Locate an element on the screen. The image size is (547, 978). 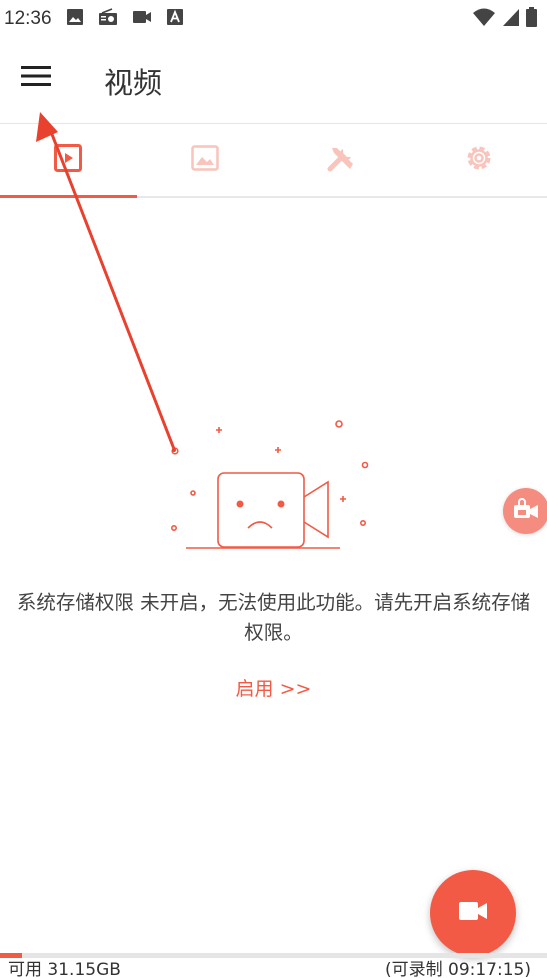
tab-videos is located at coordinates (68, 161).